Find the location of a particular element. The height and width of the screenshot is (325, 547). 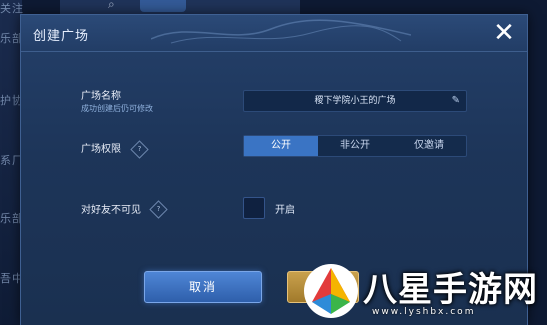

hide-from-friends-label: 对好友不可见 is located at coordinates (111, 210).